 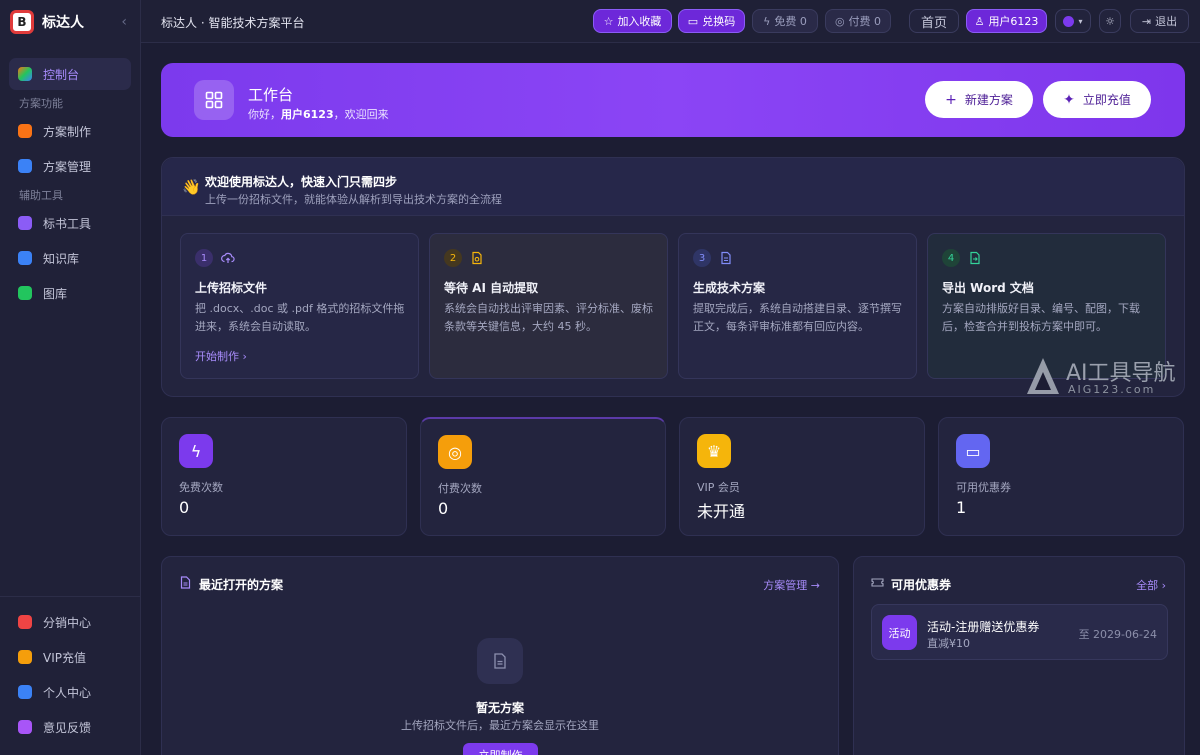 What do you see at coordinates (25, 657) in the screenshot?
I see `vip-icon` at bounding box center [25, 657].